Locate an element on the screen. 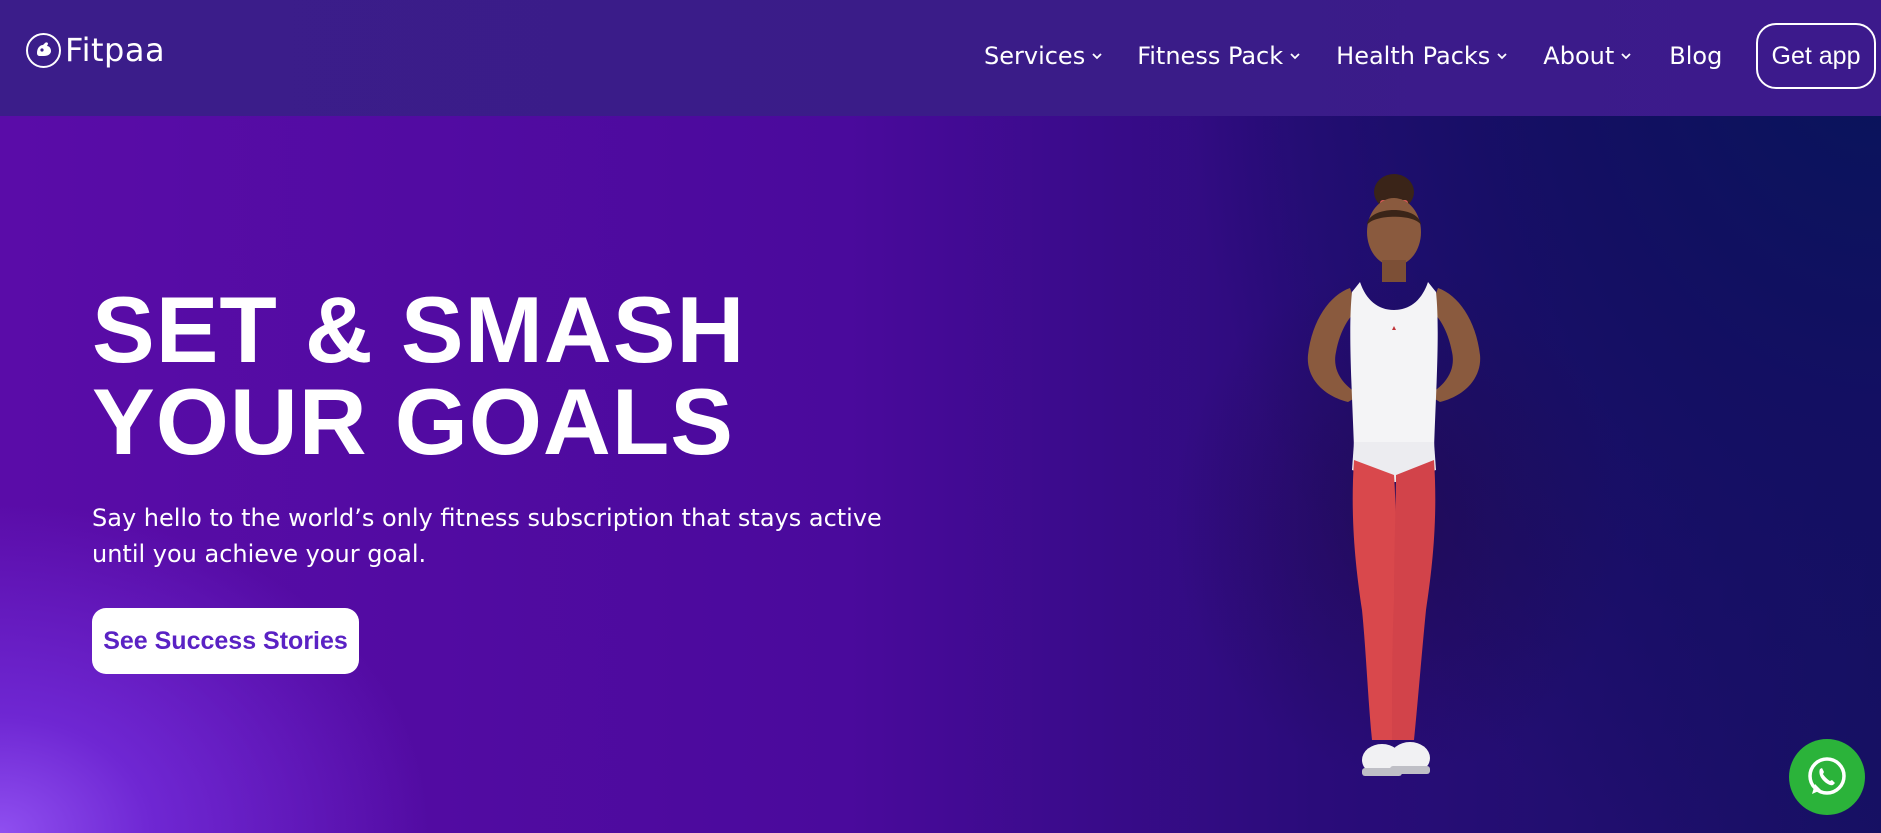 The image size is (1881, 833). flexing-arm-icon is located at coordinates (43, 50).